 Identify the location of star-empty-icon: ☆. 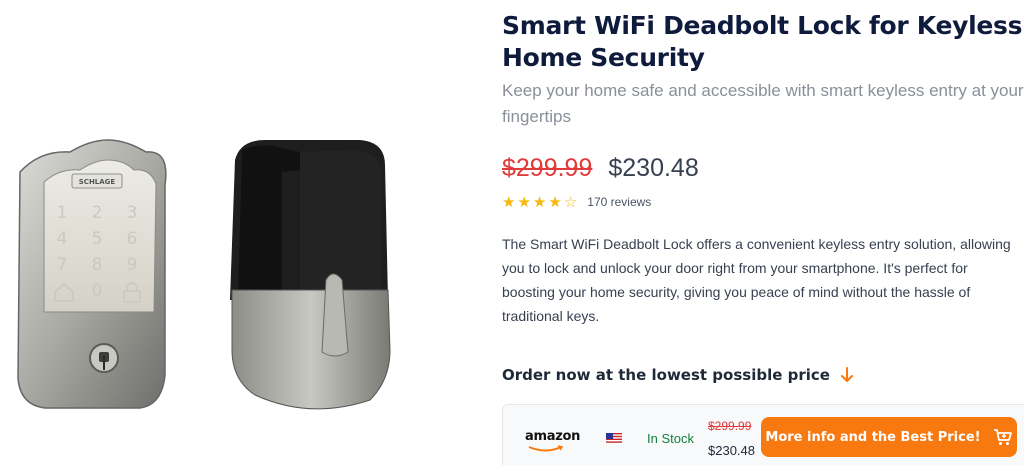
(570, 202).